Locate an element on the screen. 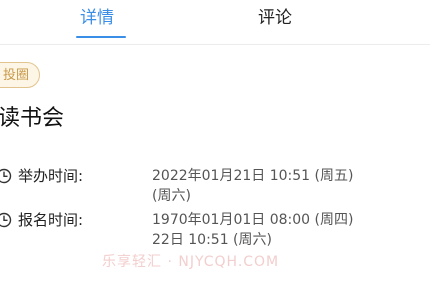 This screenshot has height=284, width=430. category-tag: 投圈 is located at coordinates (20, 75).